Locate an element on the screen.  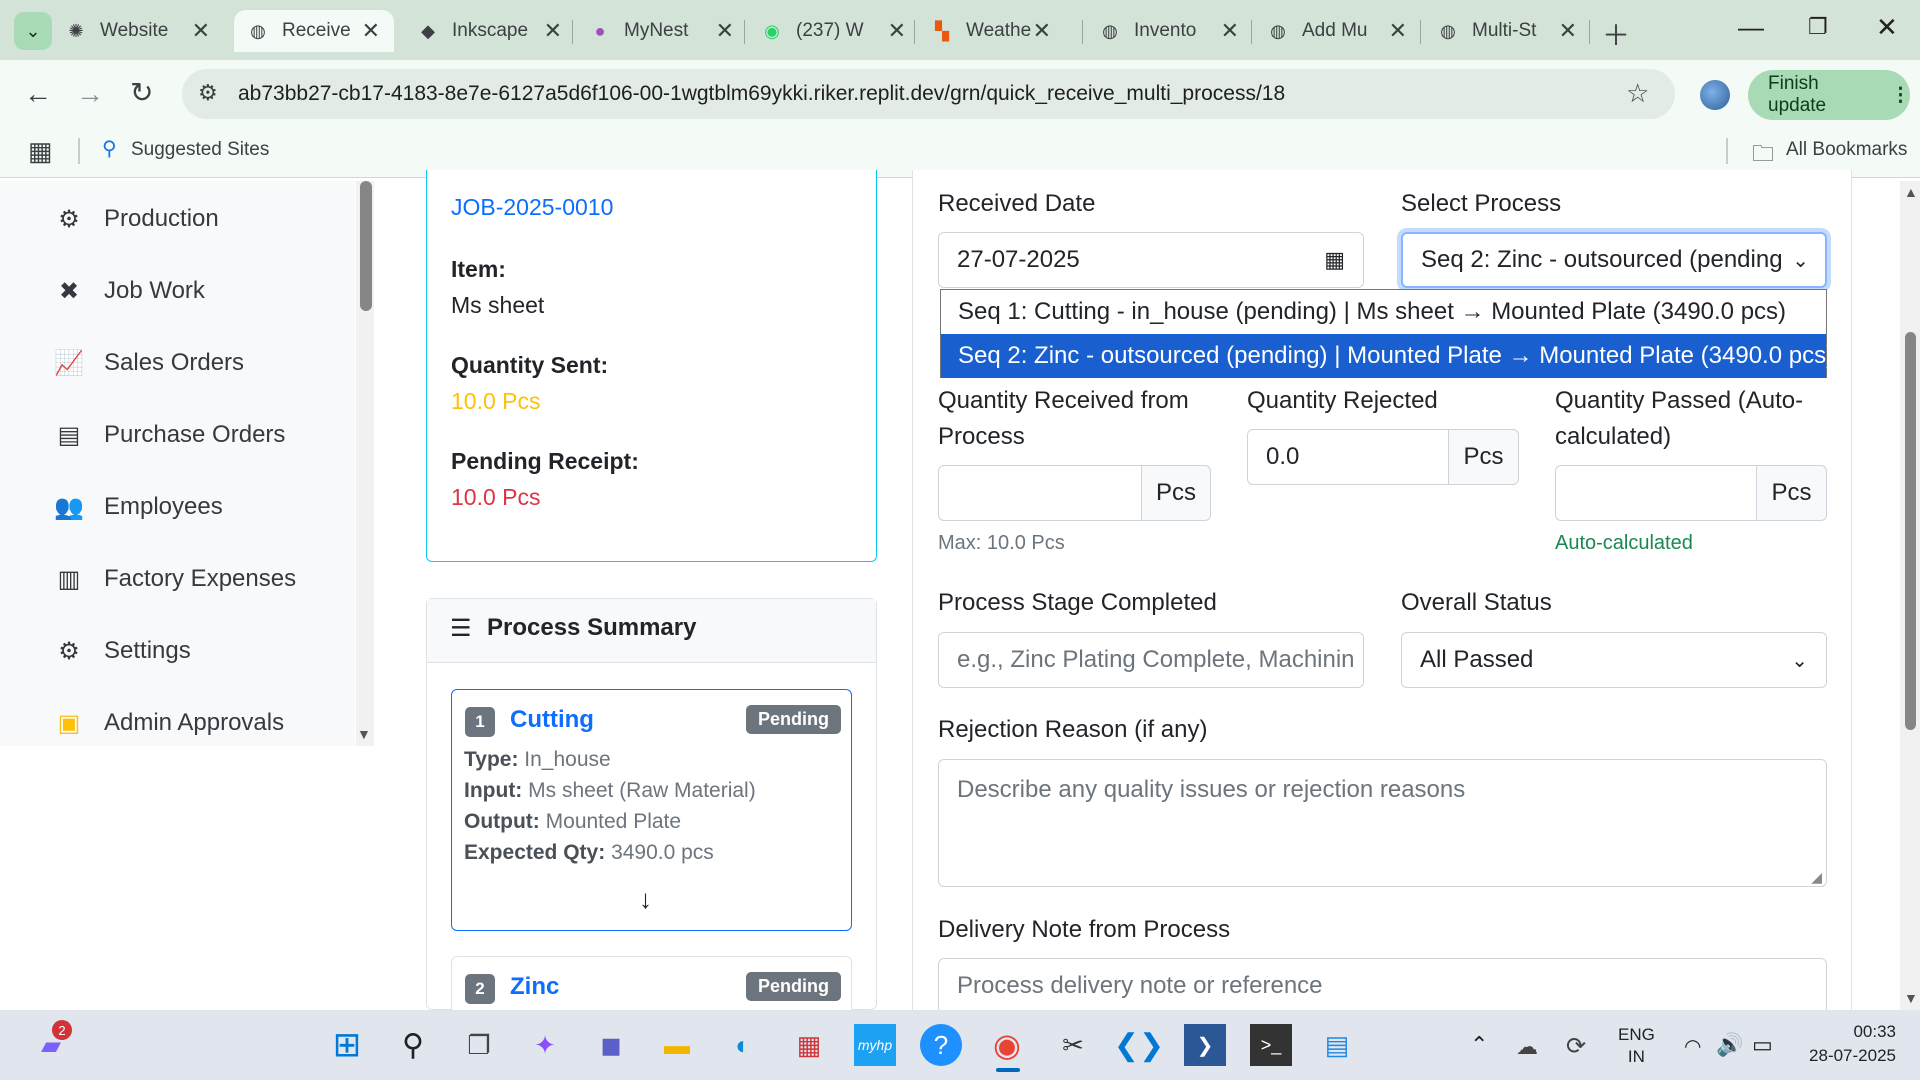
suggested-sites-link: Suggested Sites is located at coordinates (200, 150).